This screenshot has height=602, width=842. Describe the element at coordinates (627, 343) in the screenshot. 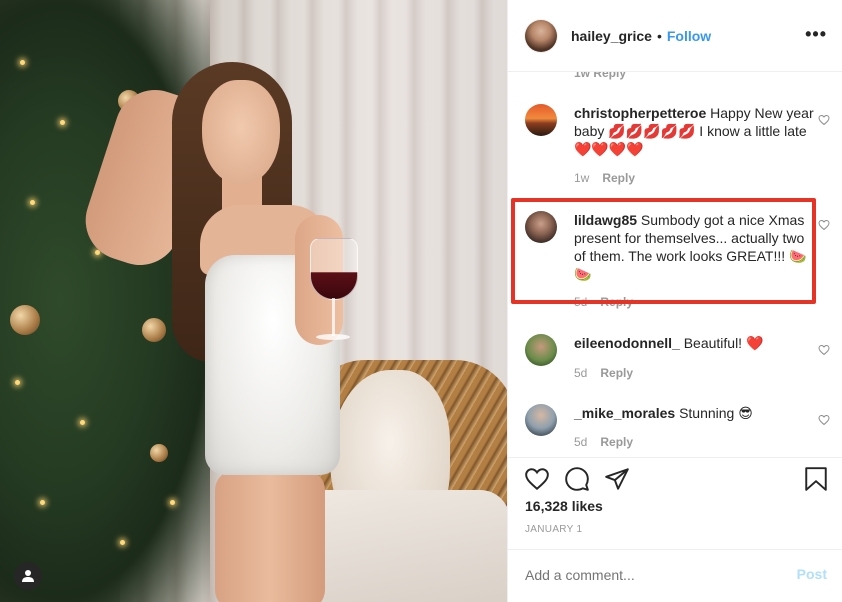

I see `comment-username: eileenodonnell_` at that location.